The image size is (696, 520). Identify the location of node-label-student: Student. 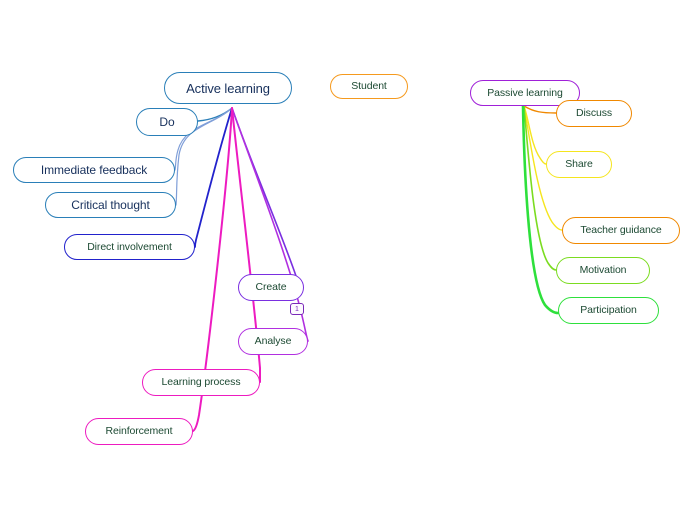
(369, 86).